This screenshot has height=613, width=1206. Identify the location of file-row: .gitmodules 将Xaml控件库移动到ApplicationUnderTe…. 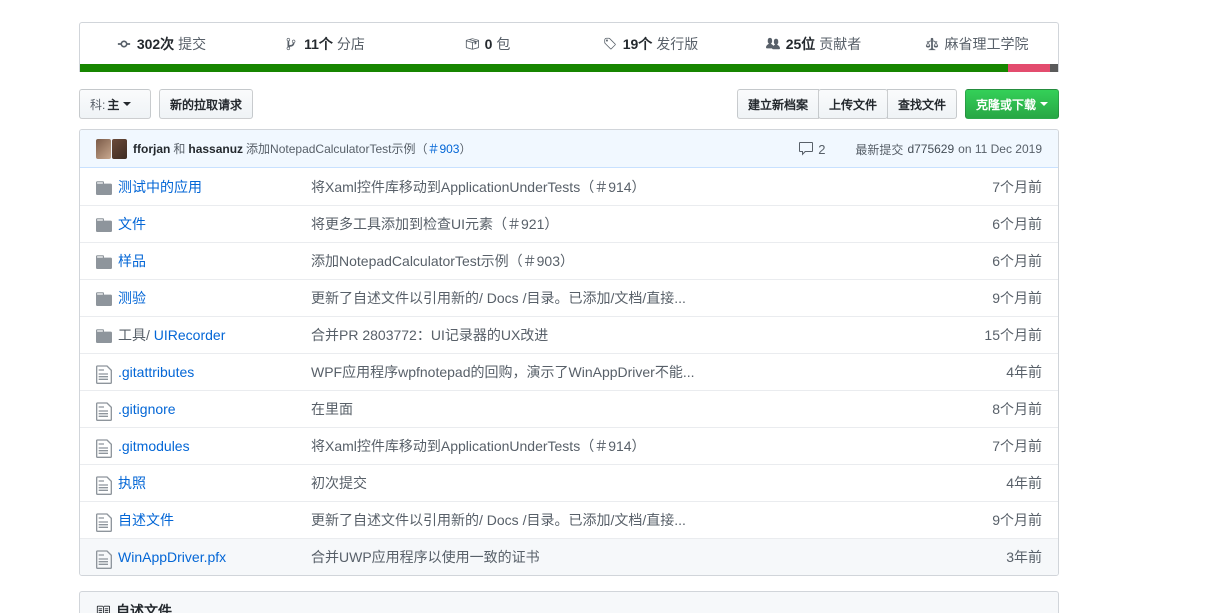
(569, 445).